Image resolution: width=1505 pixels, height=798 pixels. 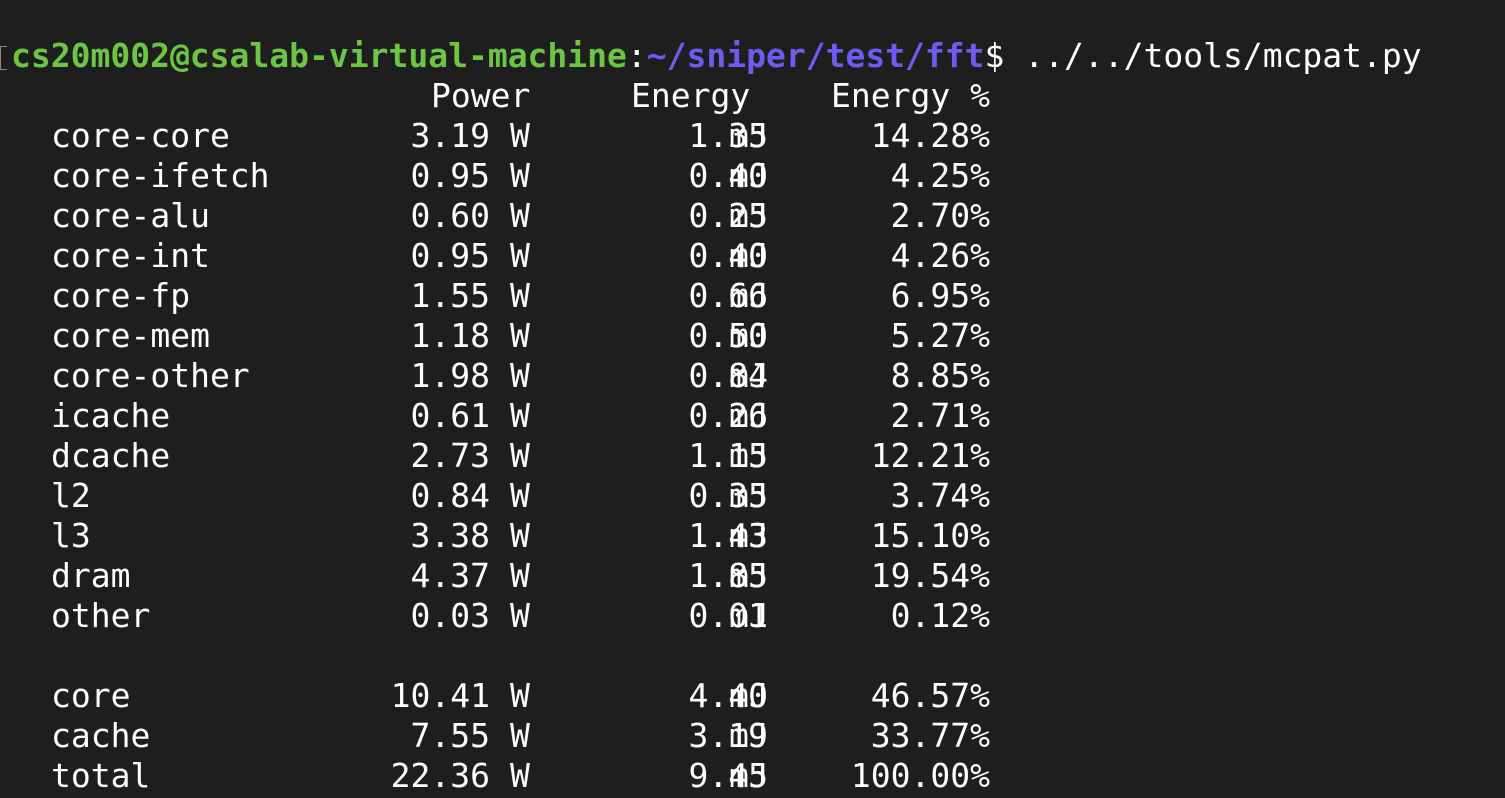 What do you see at coordinates (481, 95) in the screenshot?
I see `header-power: Power` at bounding box center [481, 95].